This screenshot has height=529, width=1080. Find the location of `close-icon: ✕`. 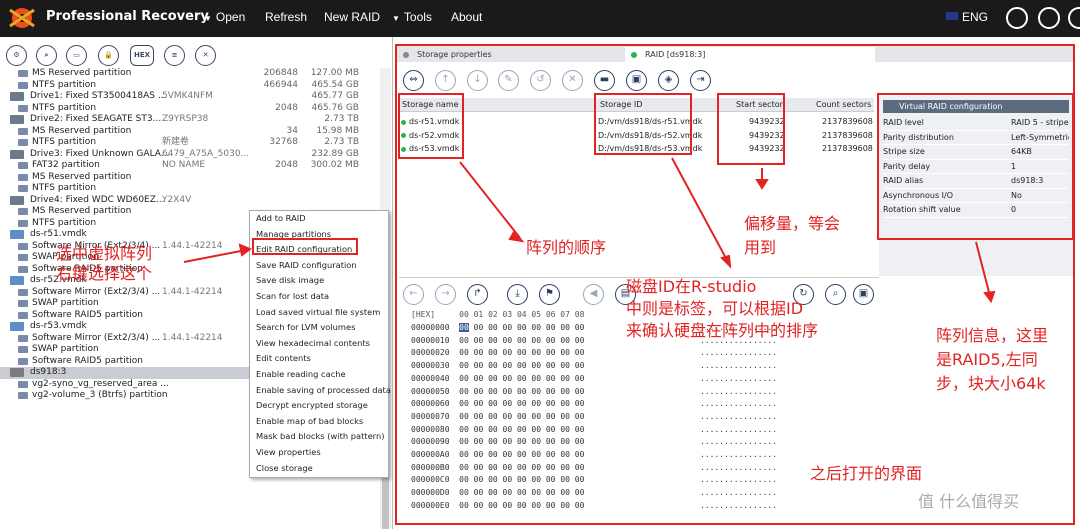

close-icon: ✕ is located at coordinates (205, 55).